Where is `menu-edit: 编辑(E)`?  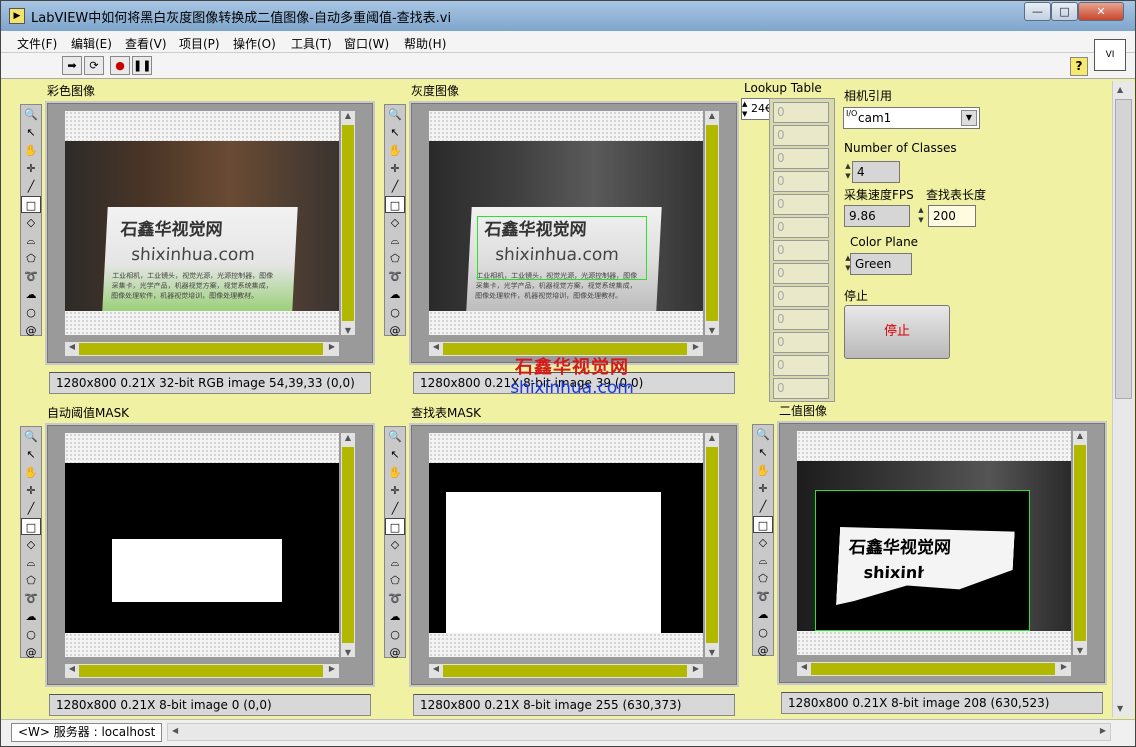 menu-edit: 编辑(E) is located at coordinates (91, 43).